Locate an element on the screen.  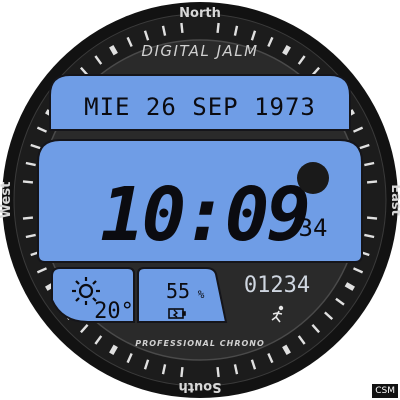
brand-label: DIGITAL JALM is located at coordinates (199, 51).